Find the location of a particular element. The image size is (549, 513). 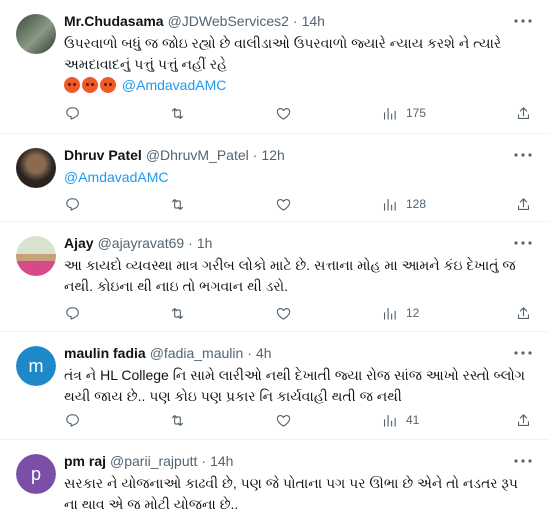

author-handle: @DhruvM_Patel is located at coordinates (197, 155).